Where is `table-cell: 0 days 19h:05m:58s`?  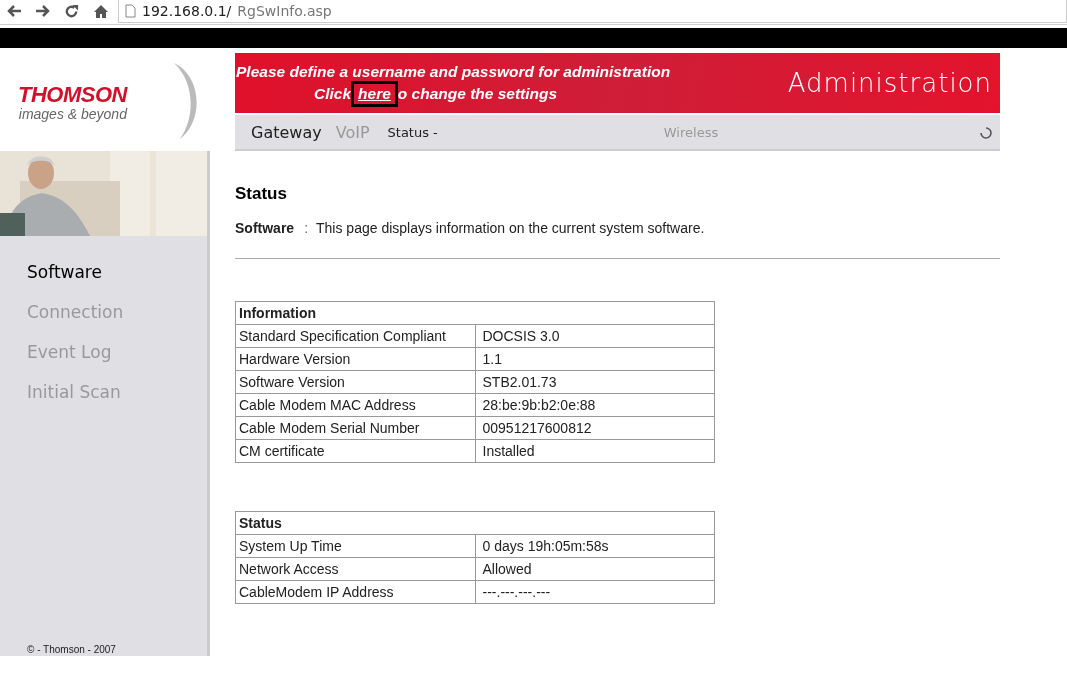
table-cell: 0 days 19h:05m:58s is located at coordinates (595, 546).